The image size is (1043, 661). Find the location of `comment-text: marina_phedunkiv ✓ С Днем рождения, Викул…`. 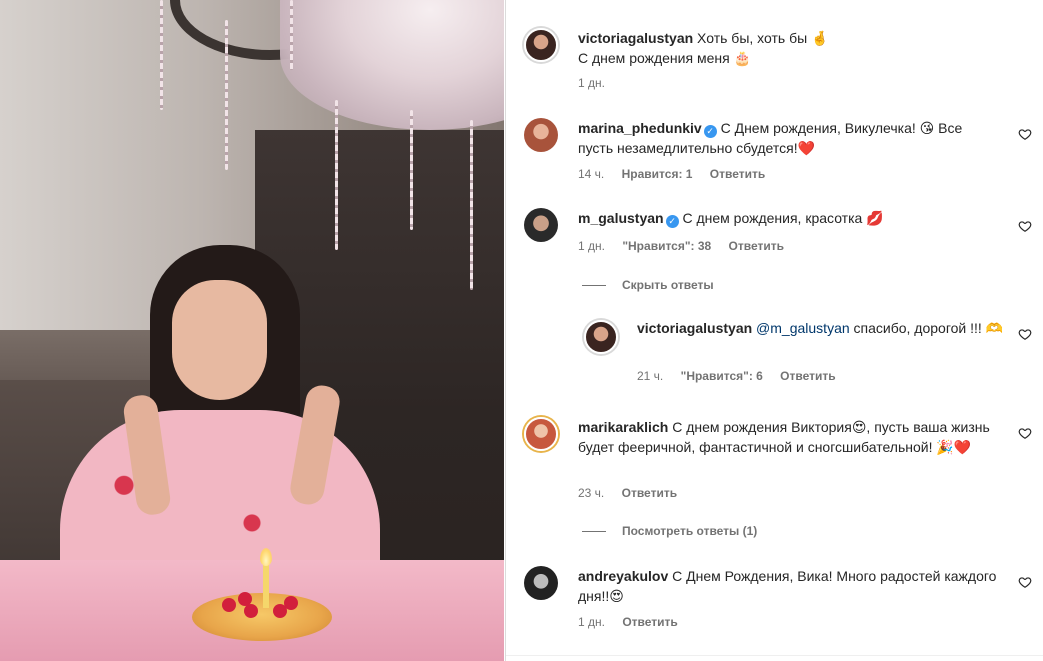

comment-text: marina_phedunkiv ✓ С Днем рождения, Викул… is located at coordinates (788, 138).